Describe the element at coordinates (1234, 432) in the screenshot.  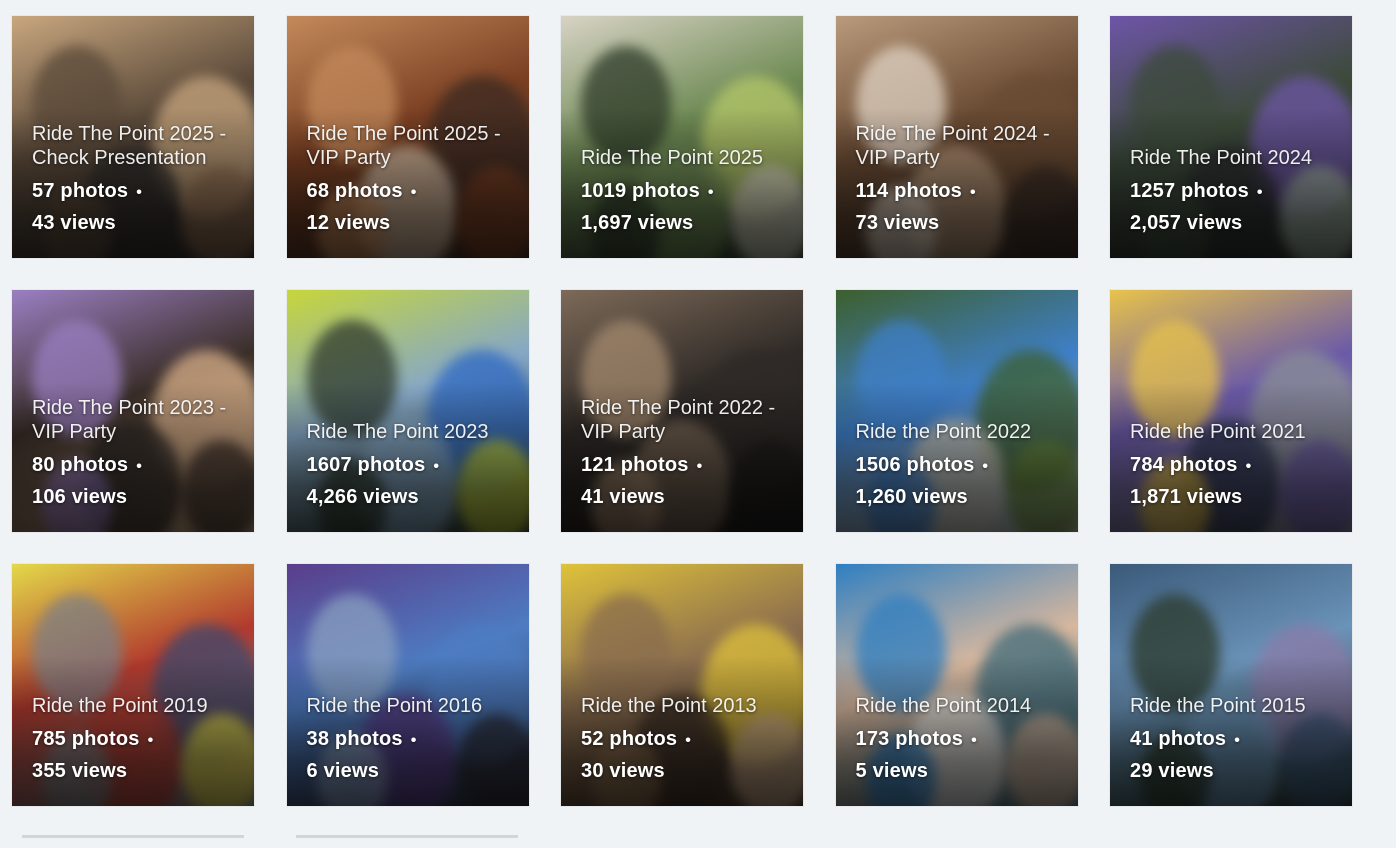
I see `album-title: Ride the Point 2021` at that location.